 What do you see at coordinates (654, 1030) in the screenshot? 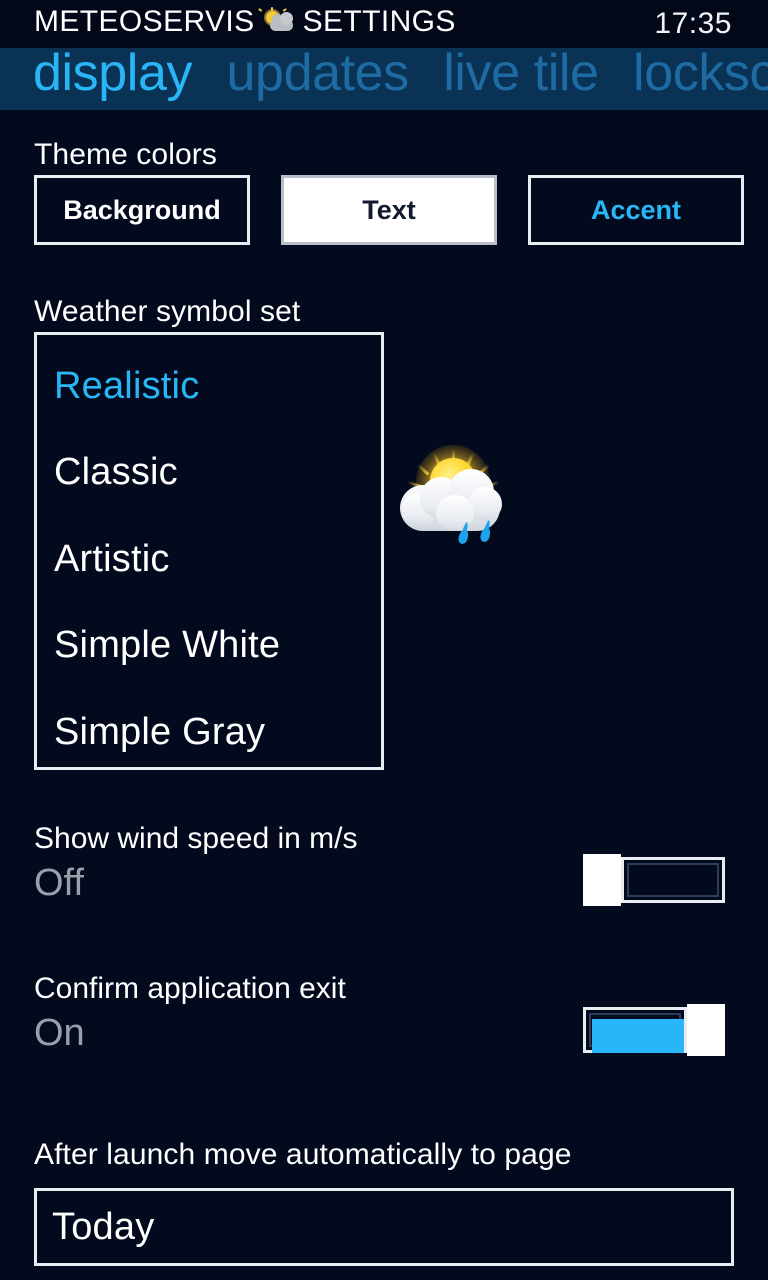
I see `confirm-exit-toggle` at bounding box center [654, 1030].